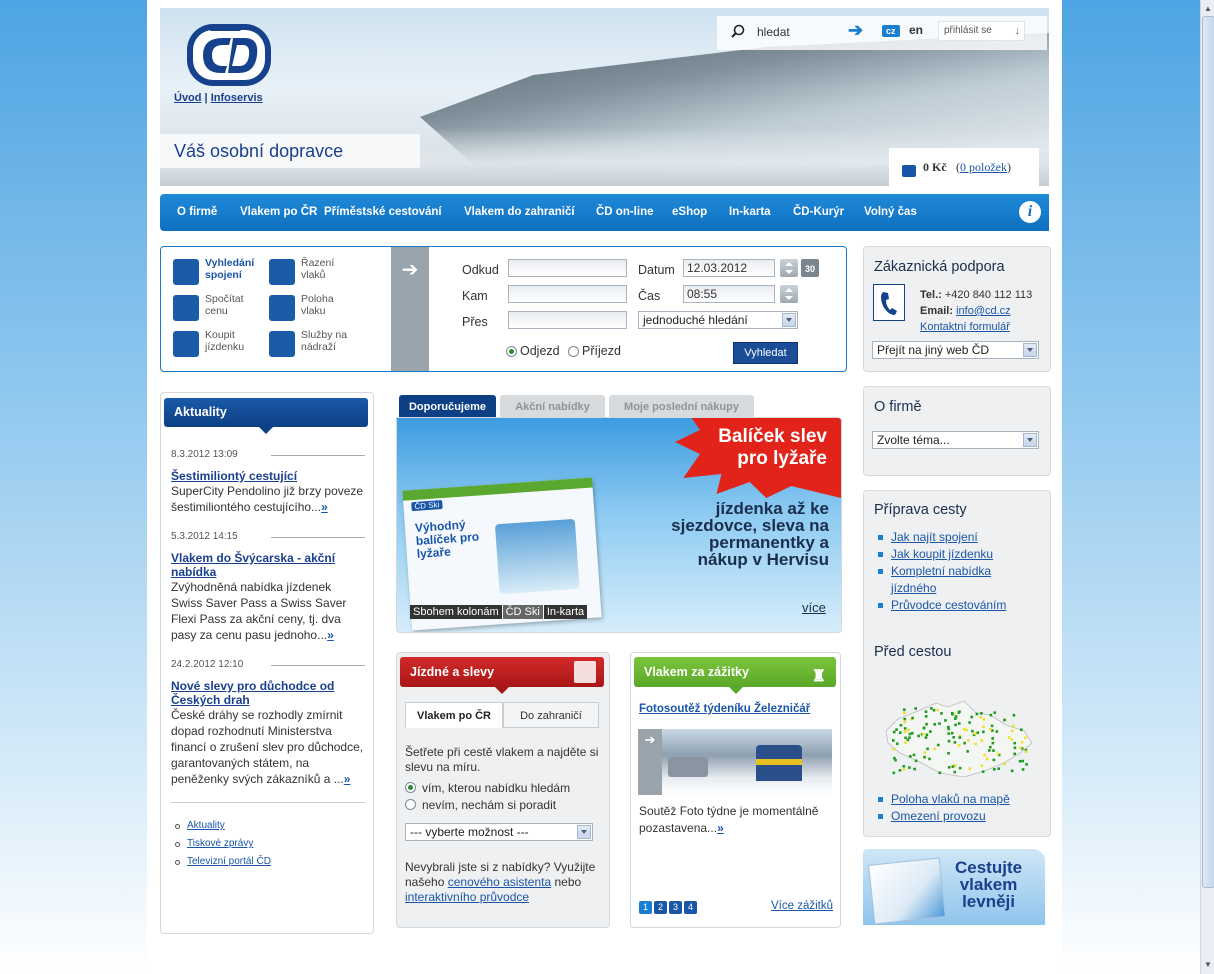 The height and width of the screenshot is (974, 1214). Describe the element at coordinates (750, 212) in the screenshot. I see `nav-in-karta: In-karta` at that location.